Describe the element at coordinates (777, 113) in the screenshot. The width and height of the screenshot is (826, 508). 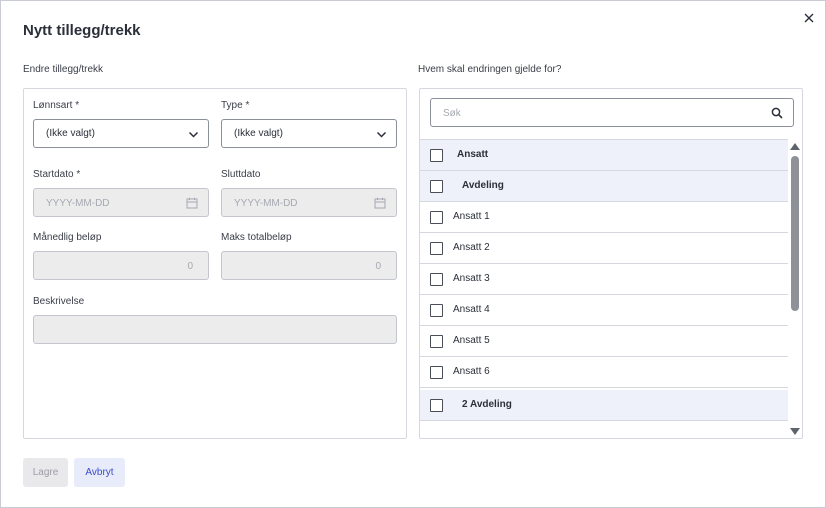
I see `search-icon` at that location.